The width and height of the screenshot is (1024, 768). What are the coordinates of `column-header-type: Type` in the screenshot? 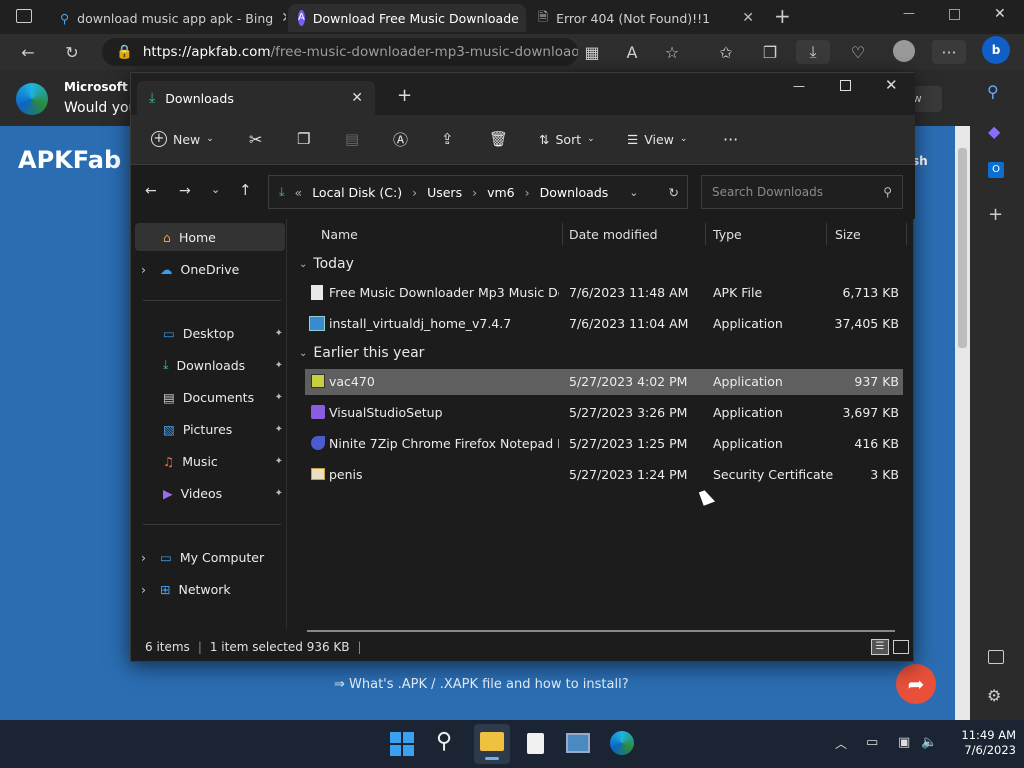 It's located at (766, 234).